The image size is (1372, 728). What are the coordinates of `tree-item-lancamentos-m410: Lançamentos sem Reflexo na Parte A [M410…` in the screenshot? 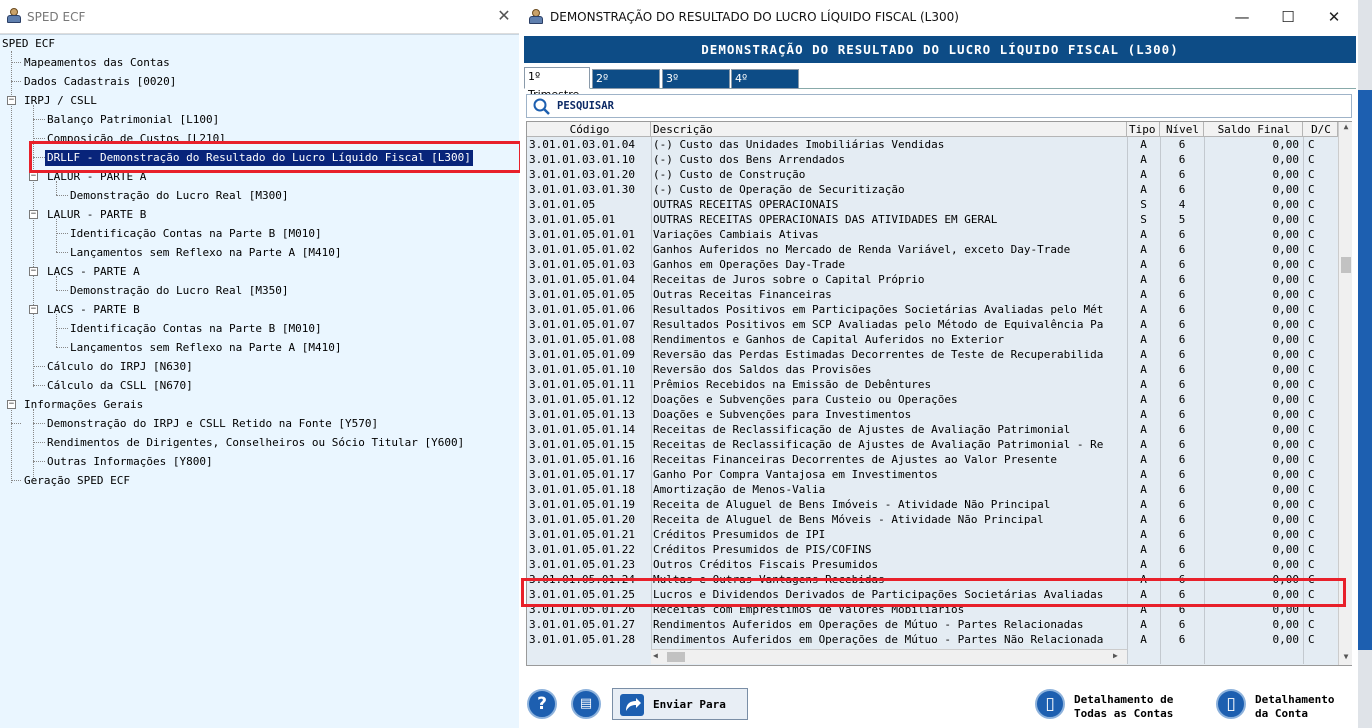 It's located at (206, 253).